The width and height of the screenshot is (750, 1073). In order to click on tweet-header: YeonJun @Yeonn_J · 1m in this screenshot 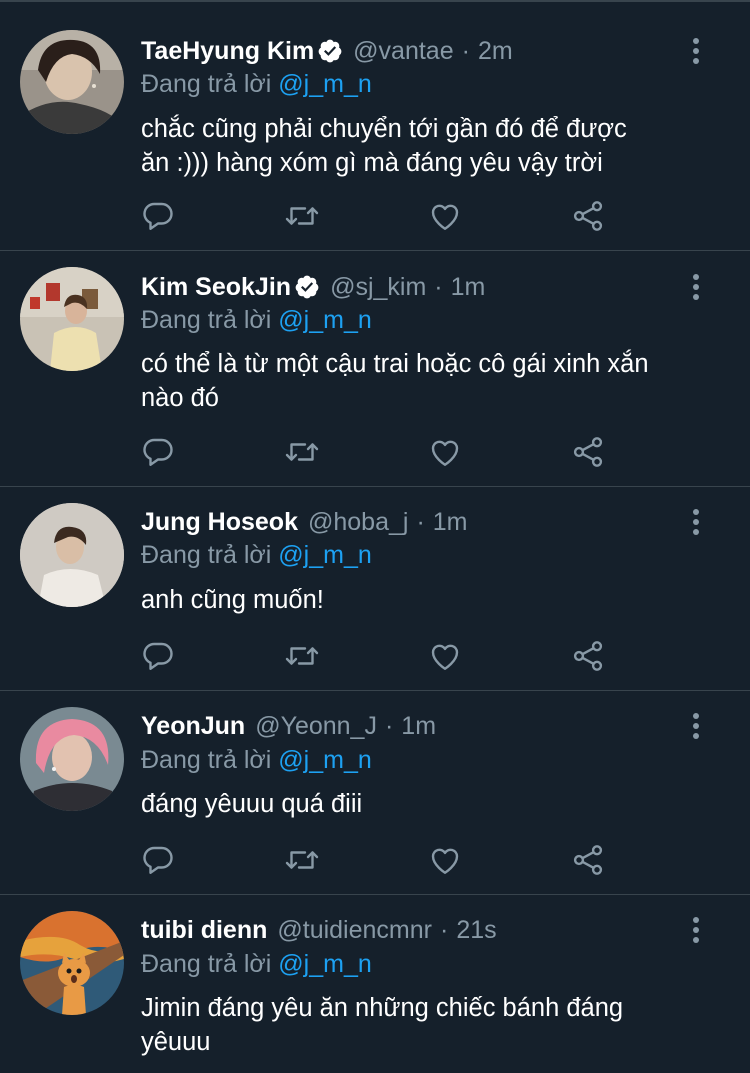, I will do `click(288, 726)`.